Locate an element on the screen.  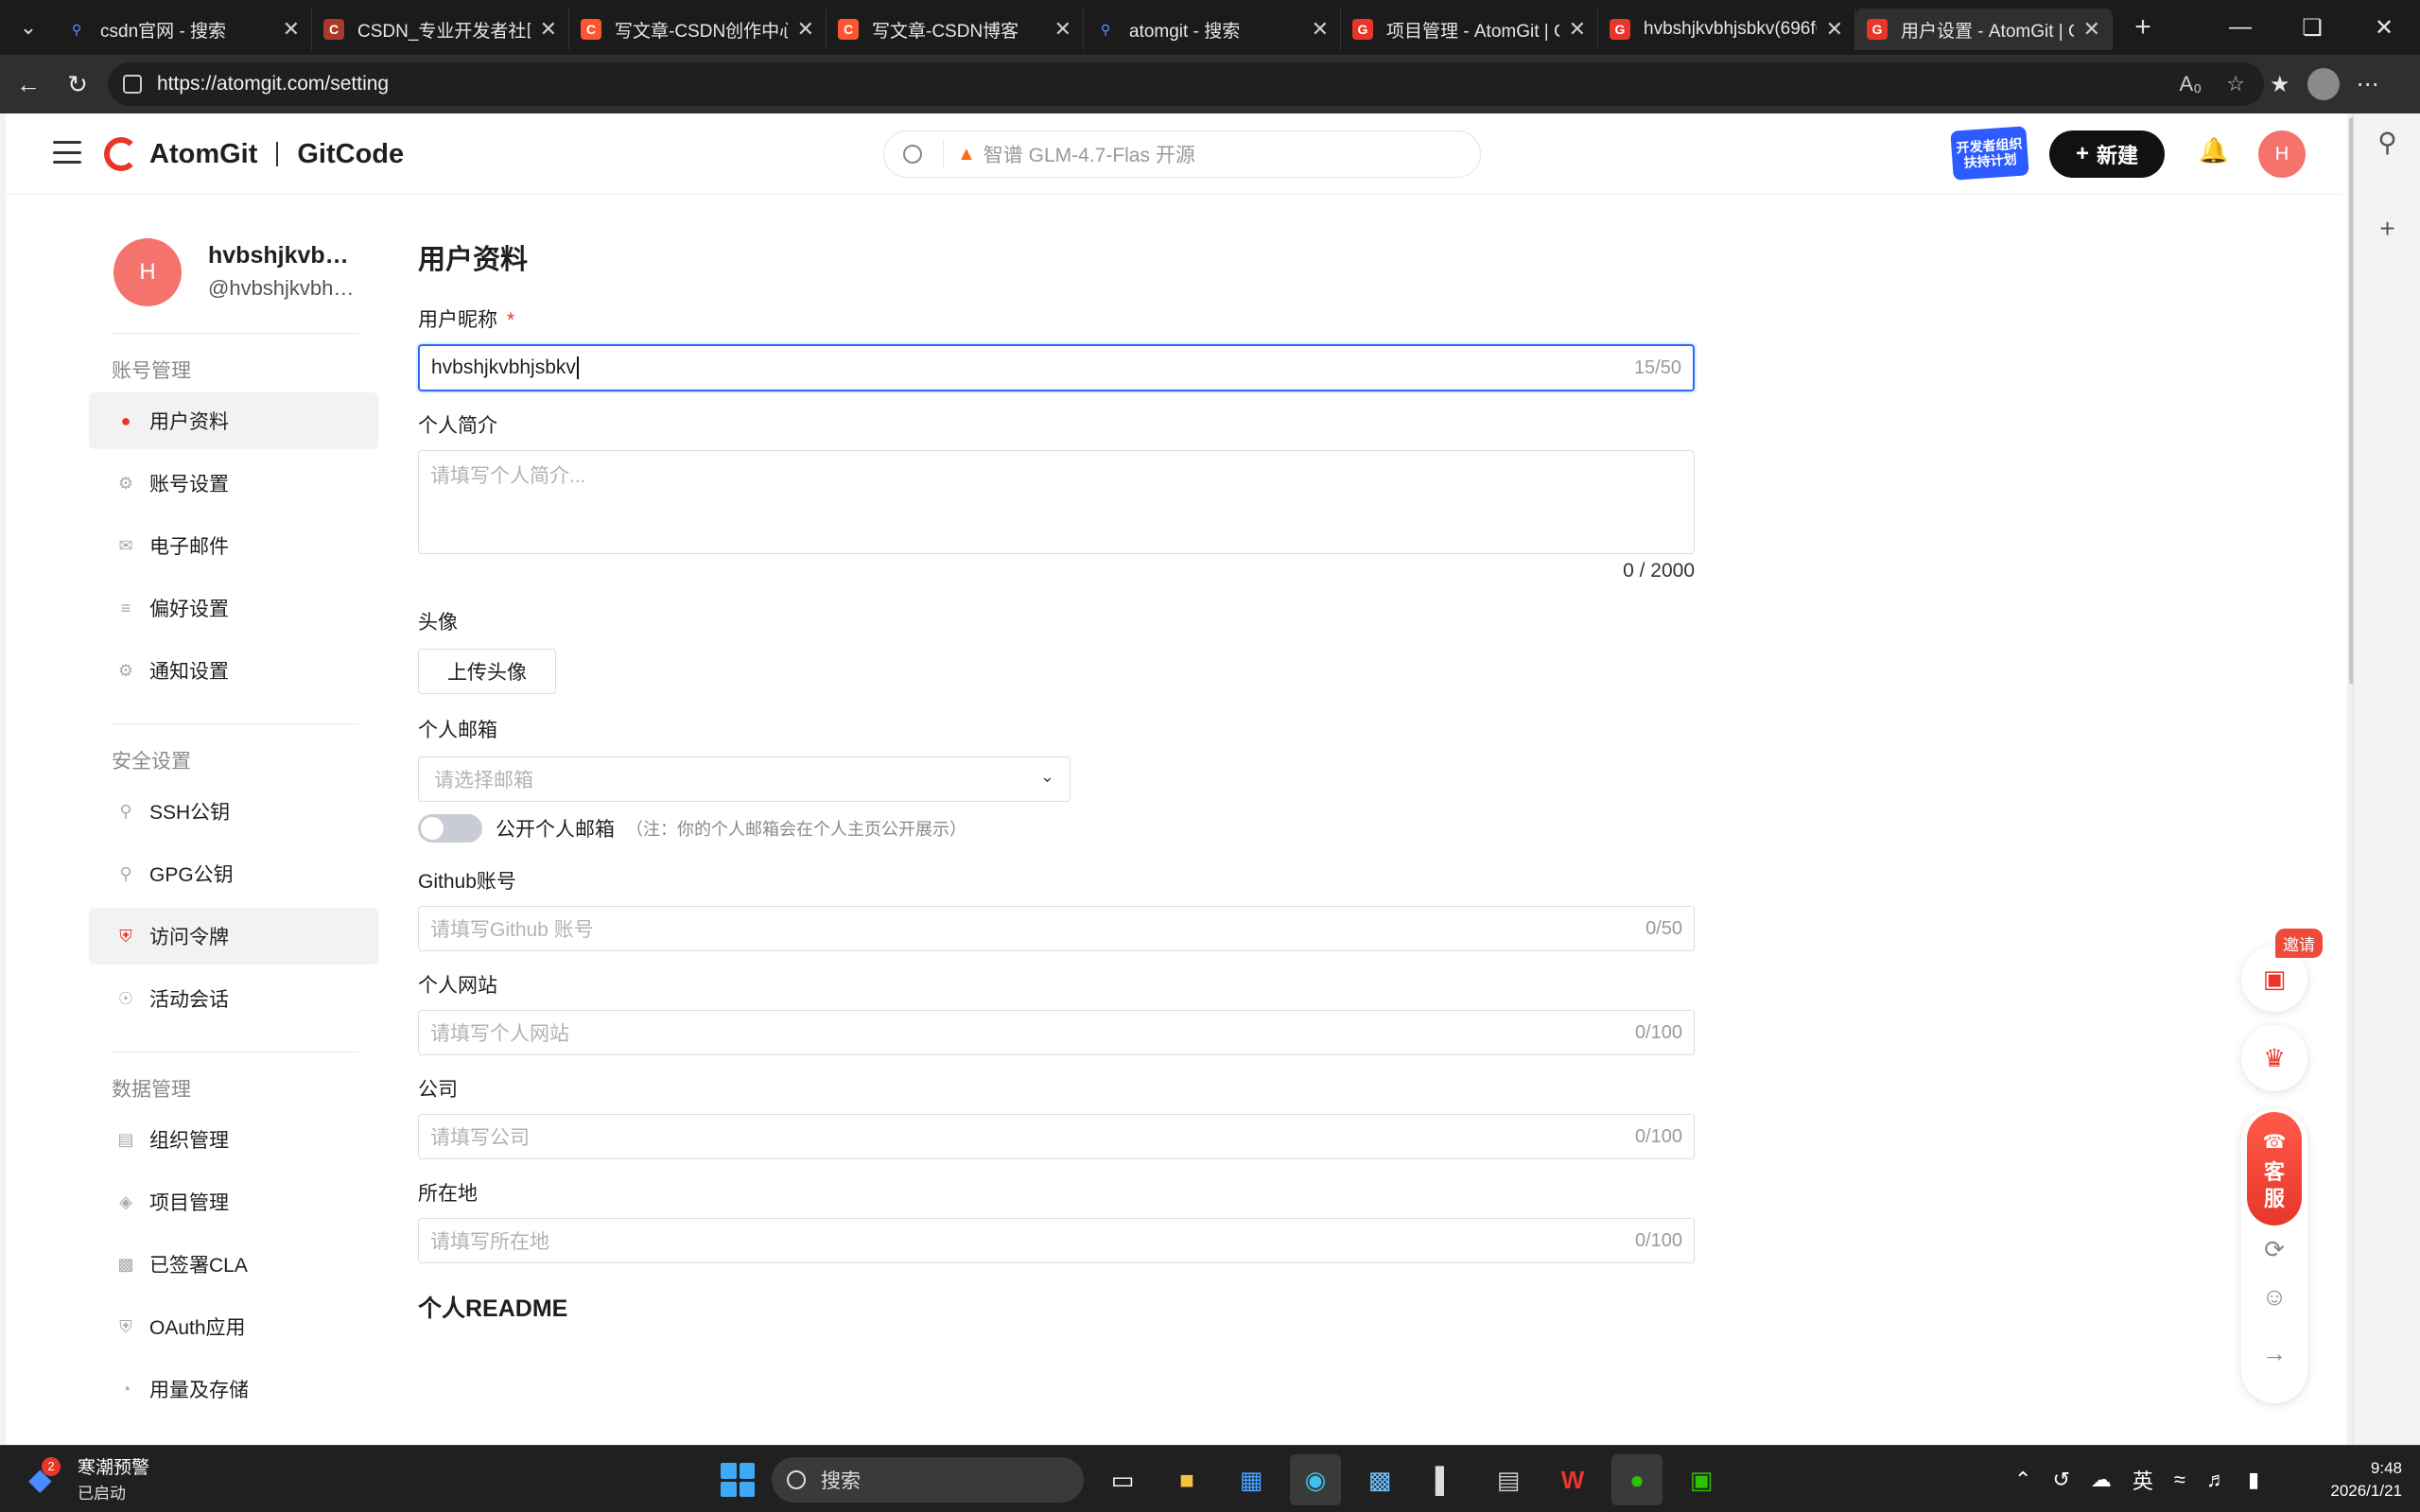
disk-tool-icon: ▤ is located at coordinates (1508, 1479).